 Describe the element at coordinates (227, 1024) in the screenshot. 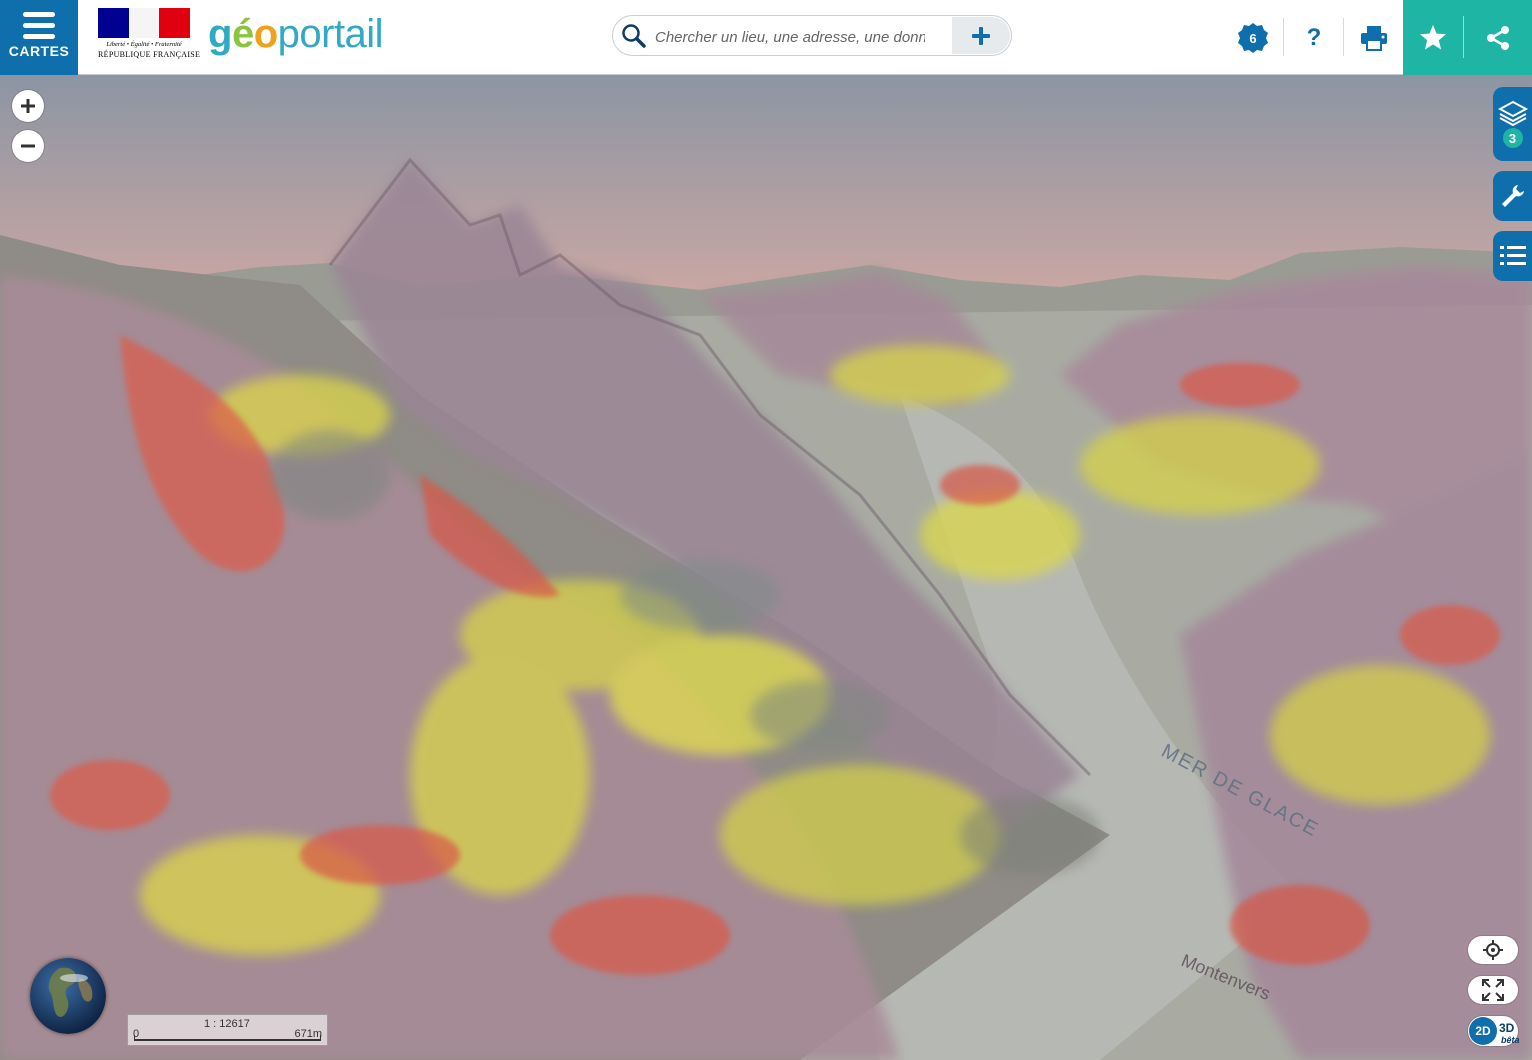

I see `scale-ratio: 1 : 12617` at that location.